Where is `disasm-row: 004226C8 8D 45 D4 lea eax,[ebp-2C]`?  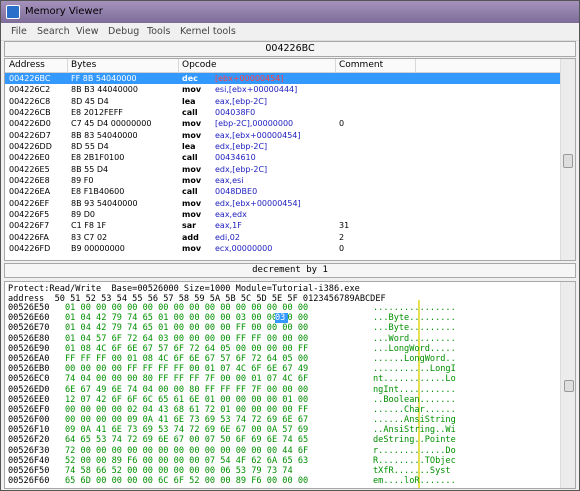
disasm-row: 004226C8 8D 45 D4 lea eax,[ebp-2C] is located at coordinates (282, 101).